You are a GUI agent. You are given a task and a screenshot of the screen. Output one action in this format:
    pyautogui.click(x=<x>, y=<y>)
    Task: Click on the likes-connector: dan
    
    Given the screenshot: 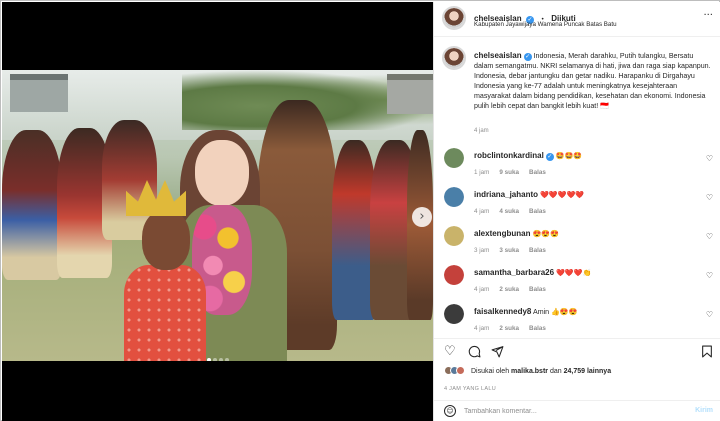 What is the action you would take?
    pyautogui.click(x=555, y=371)
    